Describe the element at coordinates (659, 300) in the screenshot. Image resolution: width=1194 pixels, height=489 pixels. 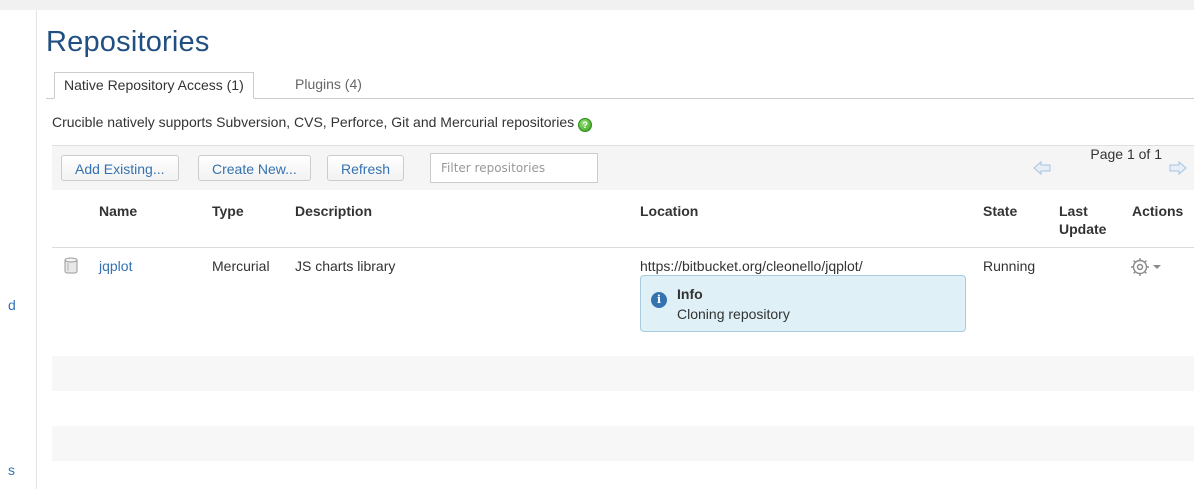
I see `info-icon: i` at that location.